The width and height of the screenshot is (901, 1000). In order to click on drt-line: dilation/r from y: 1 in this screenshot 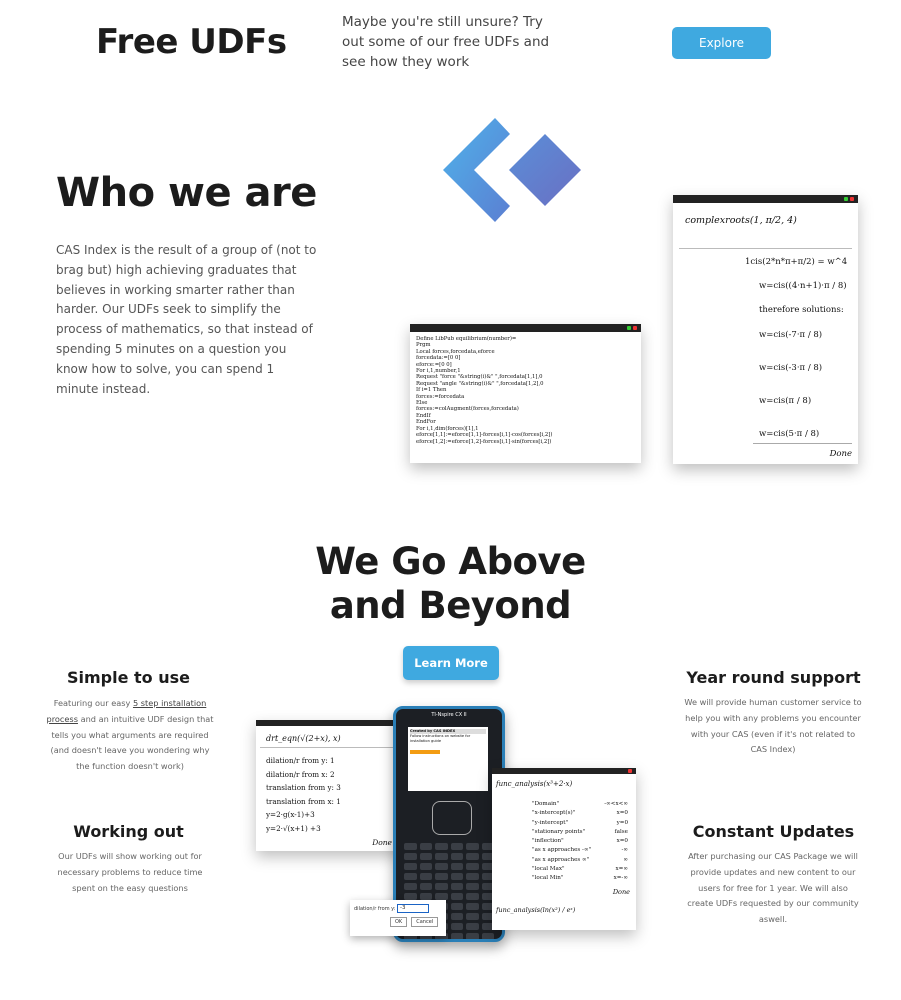, I will do `click(300, 760)`.